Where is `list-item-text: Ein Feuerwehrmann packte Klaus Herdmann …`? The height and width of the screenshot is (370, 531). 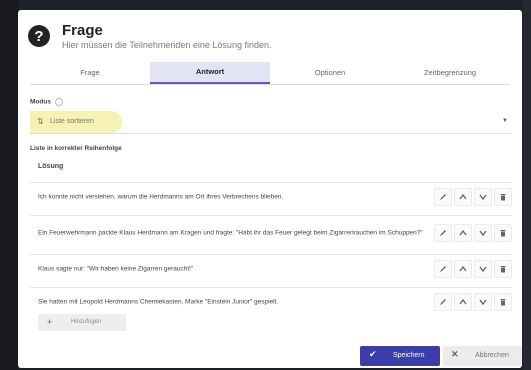 list-item-text: Ein Feuerwehrmann packte Klaus Herdmann … is located at coordinates (230, 233).